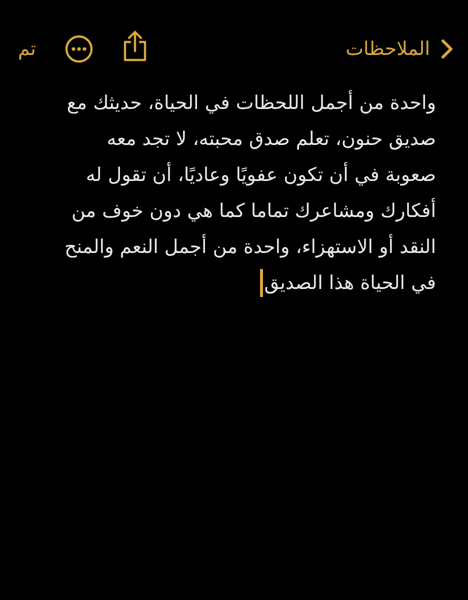 The height and width of the screenshot is (600, 468). What do you see at coordinates (27, 49) in the screenshot?
I see `done-button: تم` at bounding box center [27, 49].